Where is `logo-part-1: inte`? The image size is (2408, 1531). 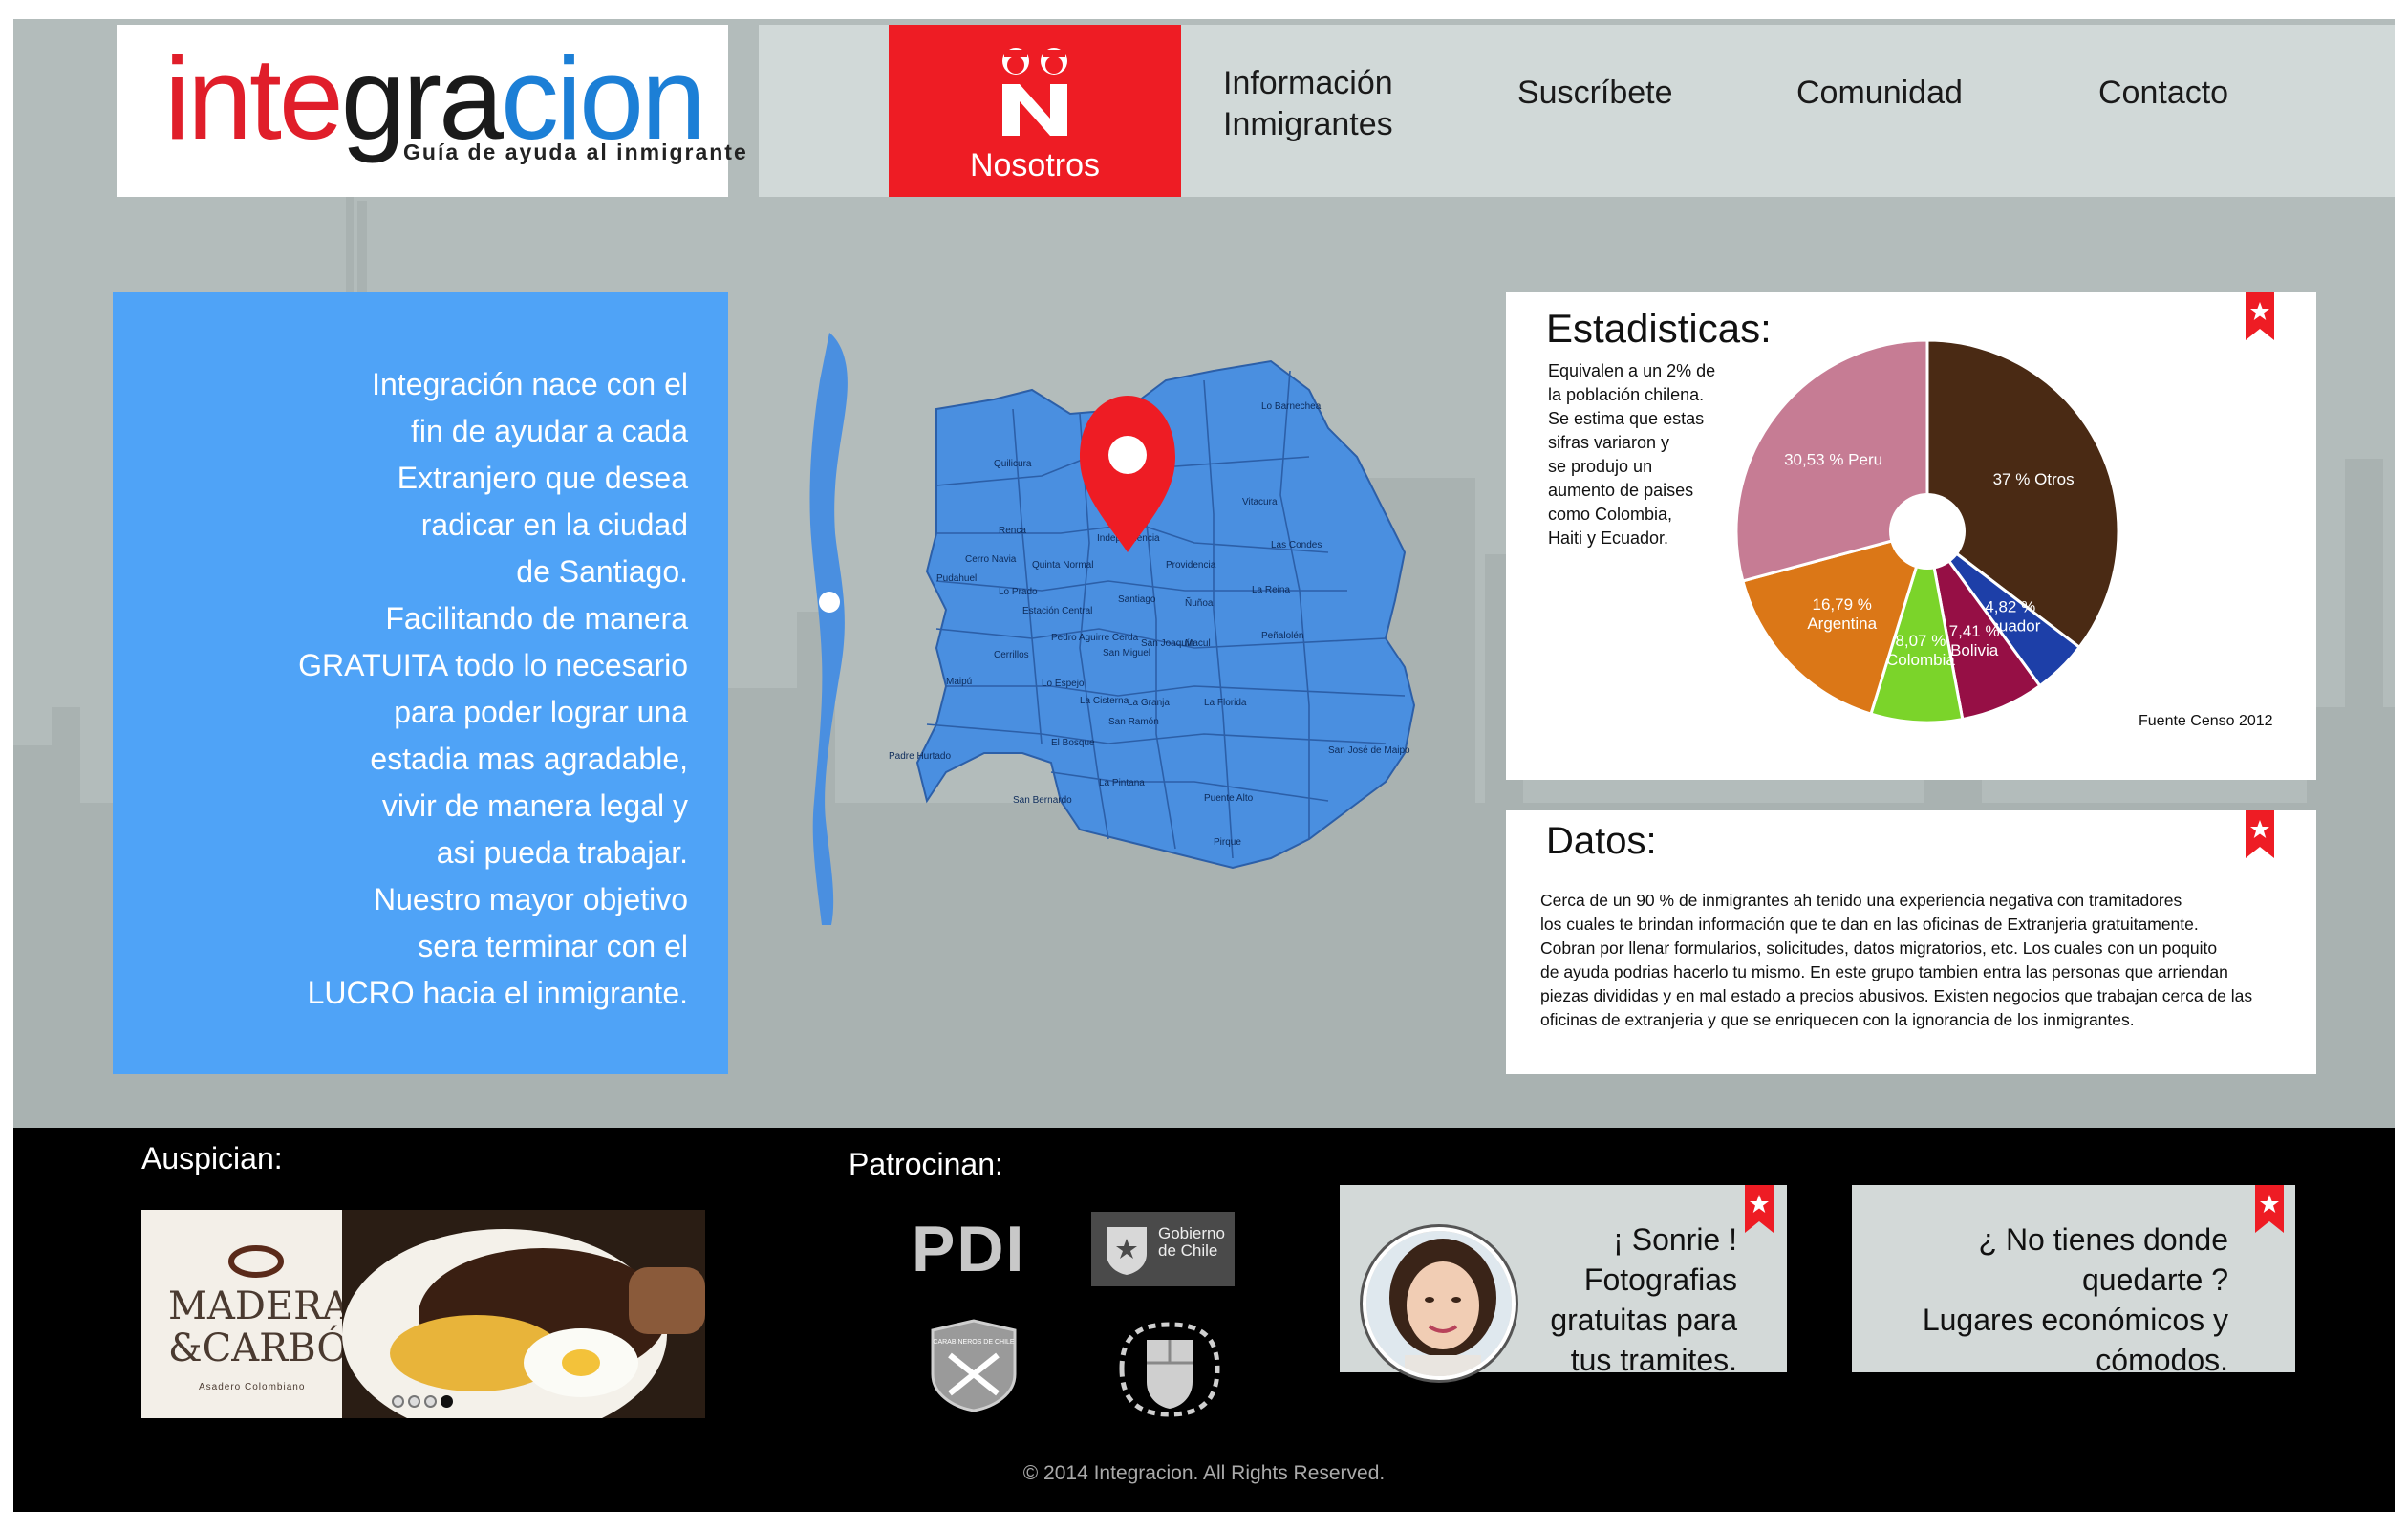 logo-part-1: inte is located at coordinates (254, 98).